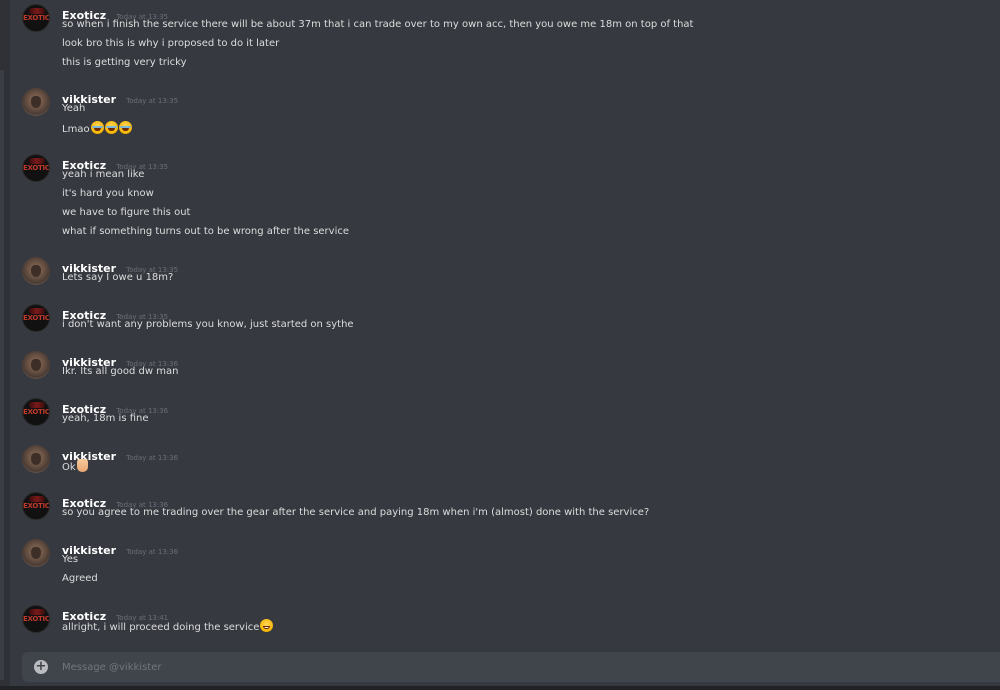 This screenshot has width=1000, height=690. I want to click on message-line: Ok, so click(75, 467).